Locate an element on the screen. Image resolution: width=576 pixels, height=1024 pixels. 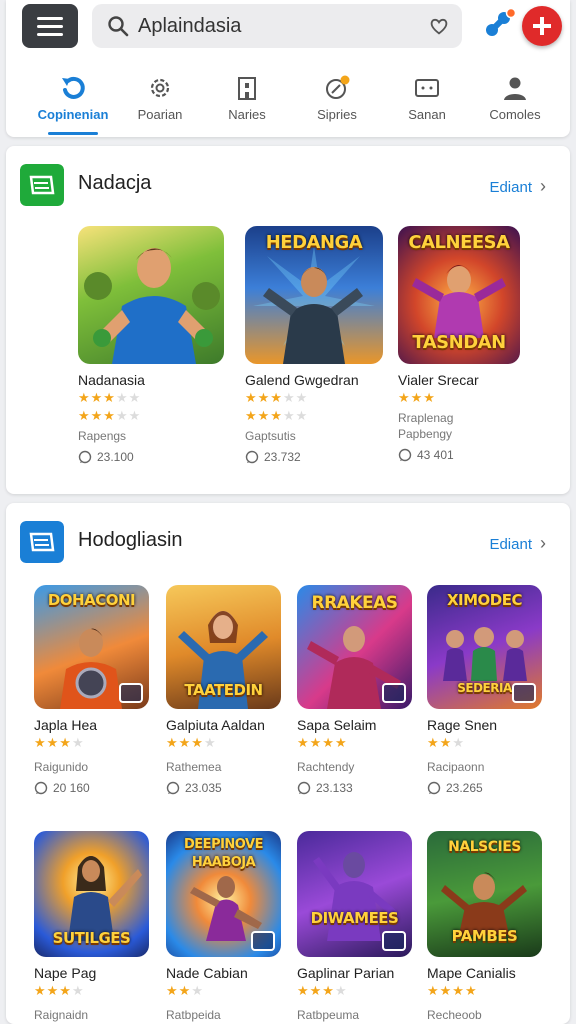
count-value: 23.035 is located at coordinates (203, 788).